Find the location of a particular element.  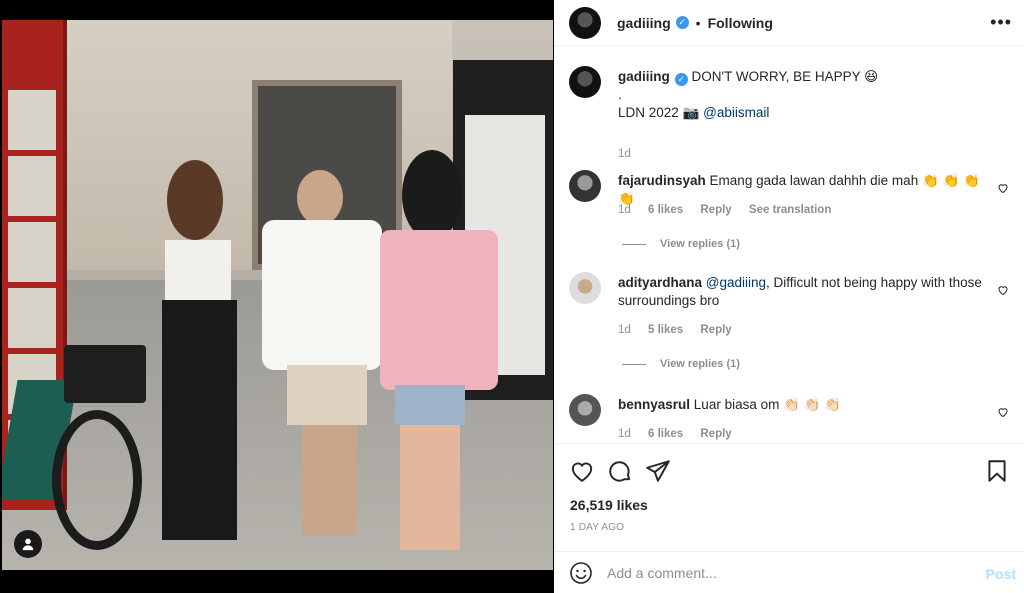

caption-age: 1d is located at coordinates (624, 154).